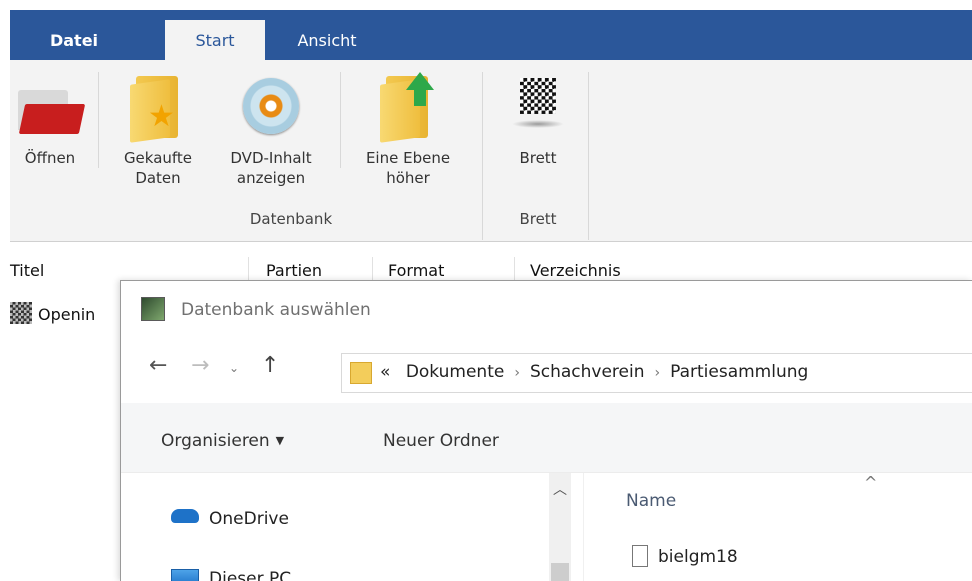  I want to click on nav-item-onedrive: OneDrive, so click(230, 519).